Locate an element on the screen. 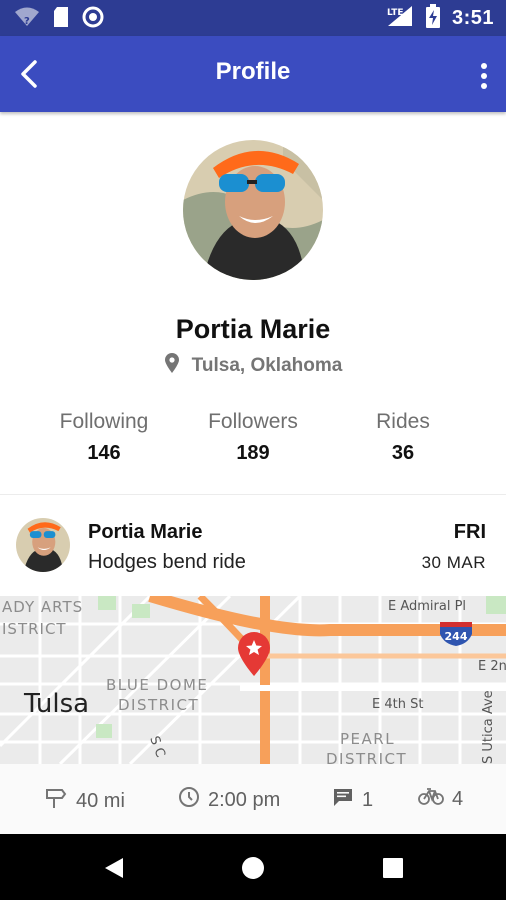 The image size is (506, 900). ride-riders: 4 is located at coordinates (440, 799).